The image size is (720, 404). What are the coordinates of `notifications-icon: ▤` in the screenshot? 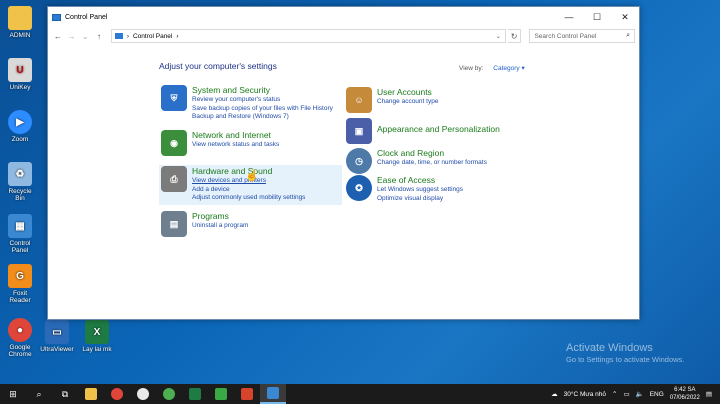 It's located at (709, 394).